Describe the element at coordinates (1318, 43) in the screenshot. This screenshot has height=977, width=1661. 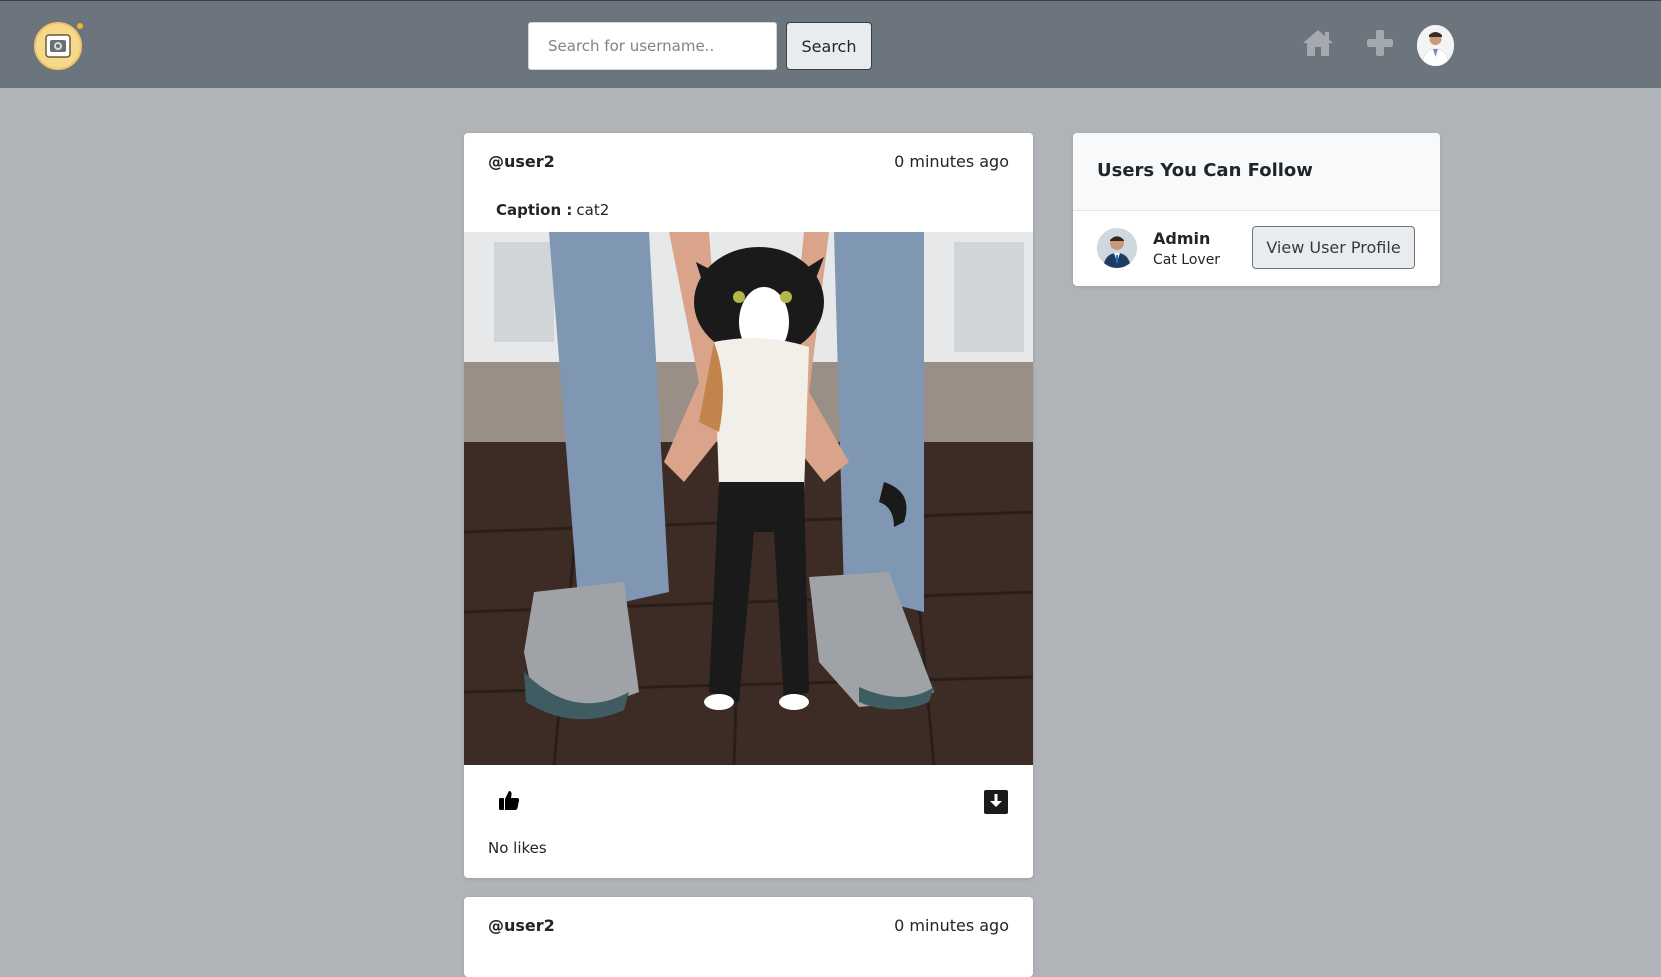
I see `home-icon` at that location.